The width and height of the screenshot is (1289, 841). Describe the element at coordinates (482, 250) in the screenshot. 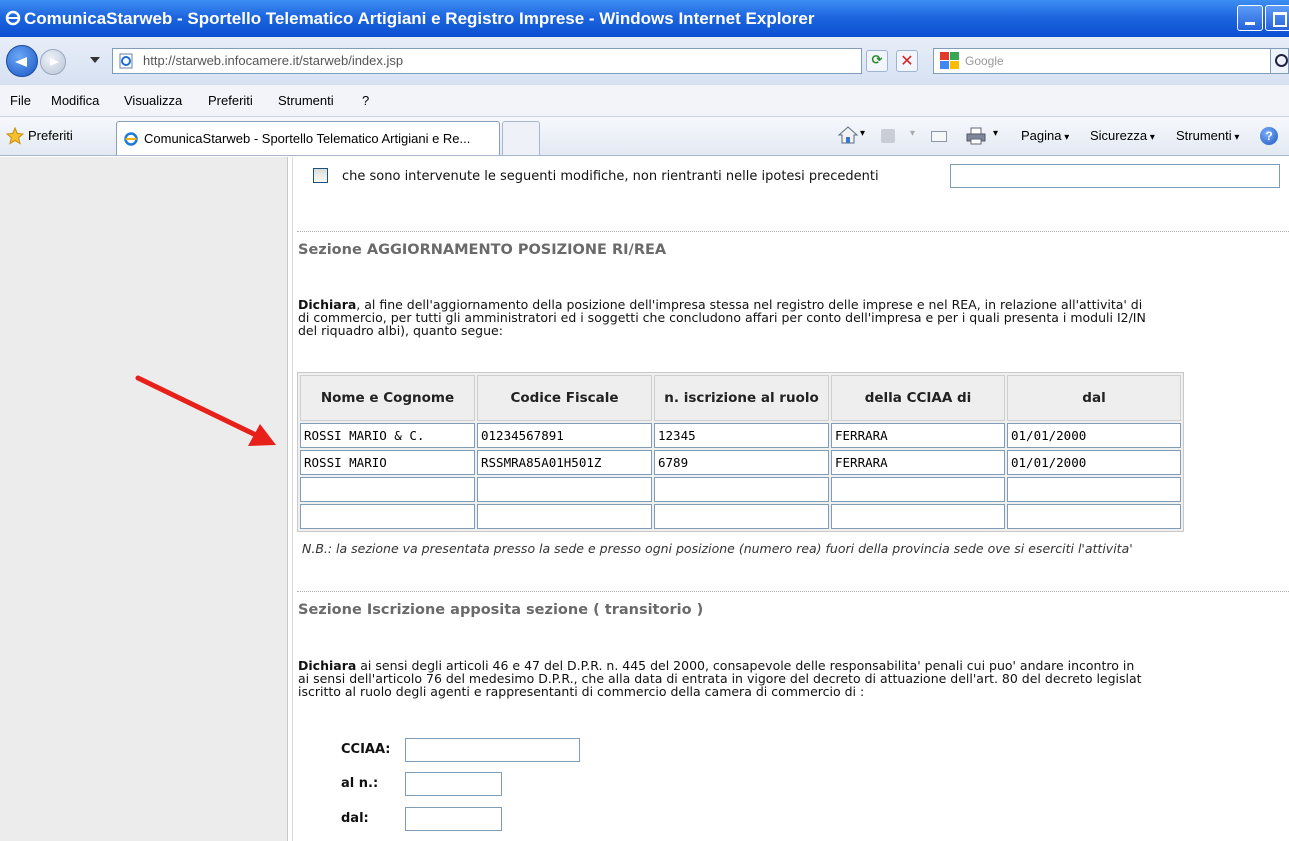

I see `section-title-aggiornamento: Sezione AGGIORNAMENTO POSIZIONE RI/REA` at that location.